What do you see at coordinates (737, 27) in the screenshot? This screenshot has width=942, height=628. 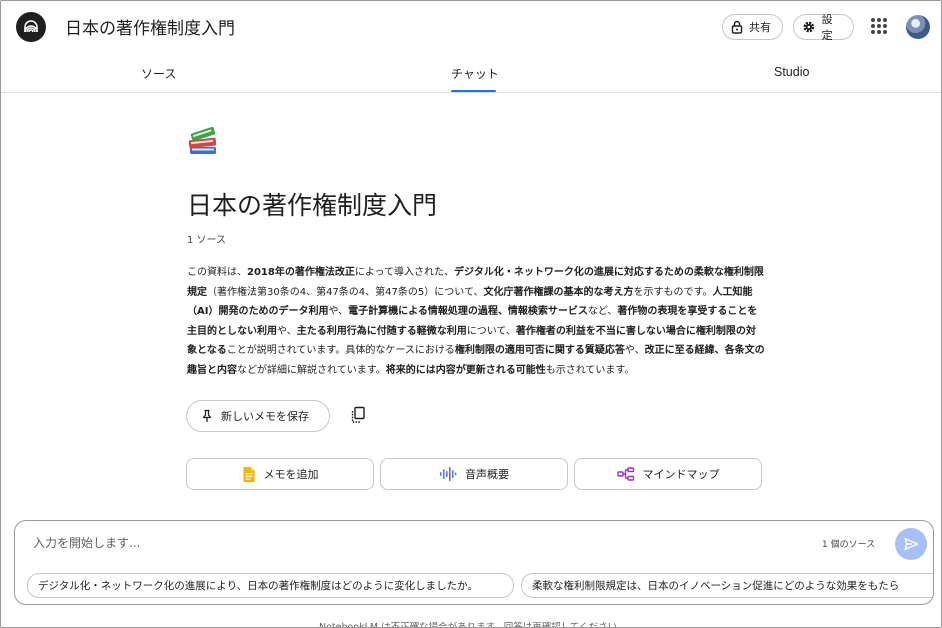 I see `lock-icon` at bounding box center [737, 27].